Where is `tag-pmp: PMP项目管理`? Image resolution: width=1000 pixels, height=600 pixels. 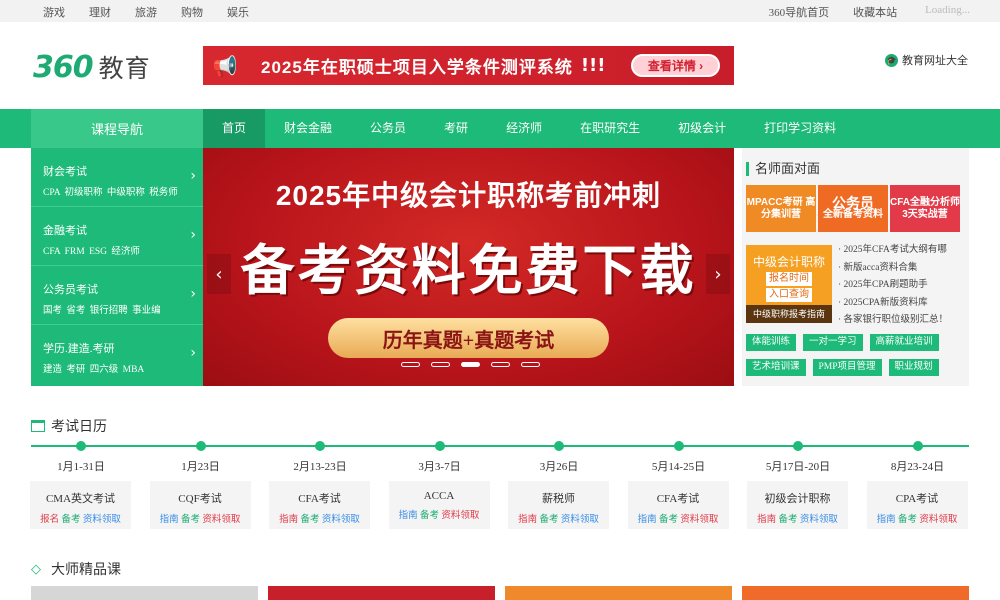
tag-pmp: PMP项目管理 is located at coordinates (847, 367).